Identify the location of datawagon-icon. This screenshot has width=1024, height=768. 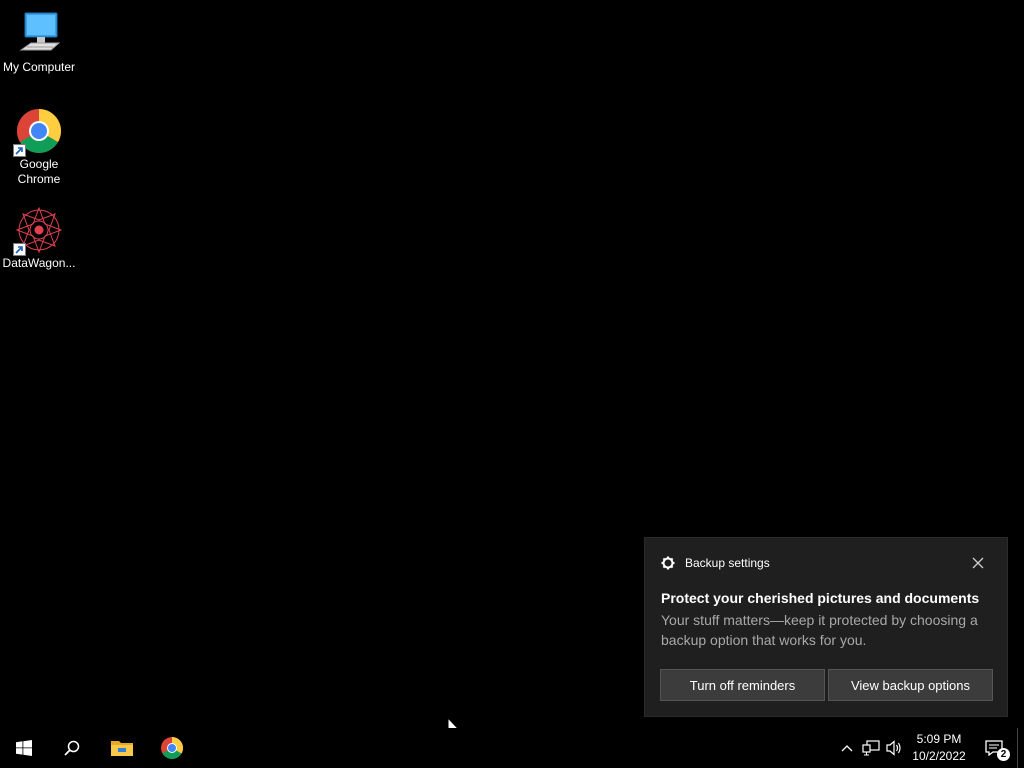
(38, 231).